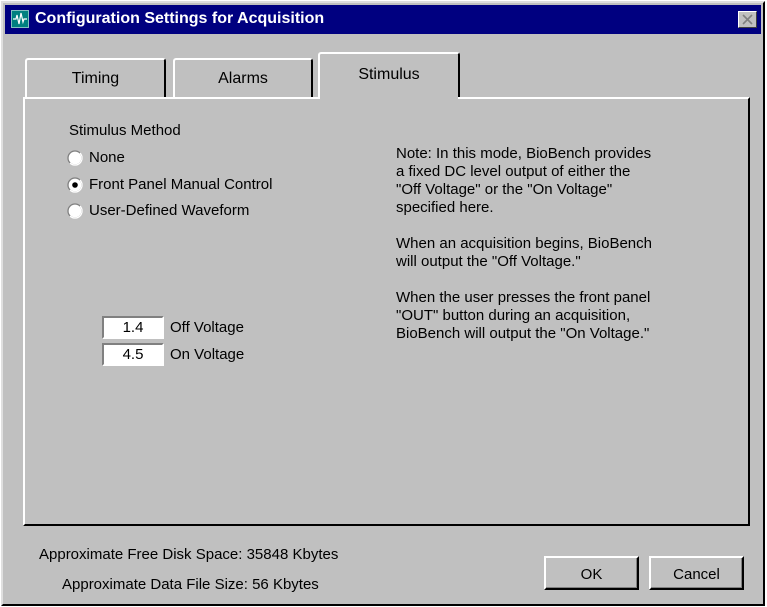 Image resolution: width=767 pixels, height=607 pixels. What do you see at coordinates (260, 584) in the screenshot?
I see `data-file-size-value: 56` at bounding box center [260, 584].